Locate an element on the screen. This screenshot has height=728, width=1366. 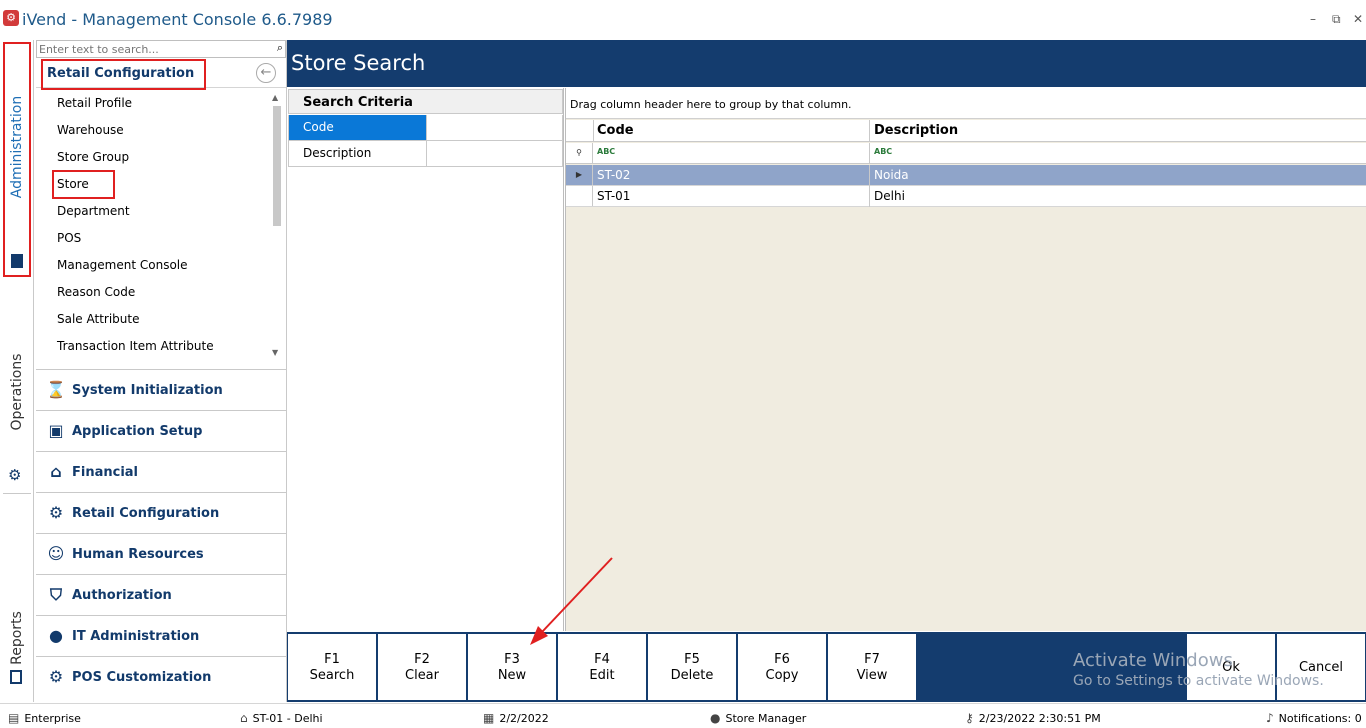
status-notifications-text: Notifications: 0 is located at coordinates (1320, 718).